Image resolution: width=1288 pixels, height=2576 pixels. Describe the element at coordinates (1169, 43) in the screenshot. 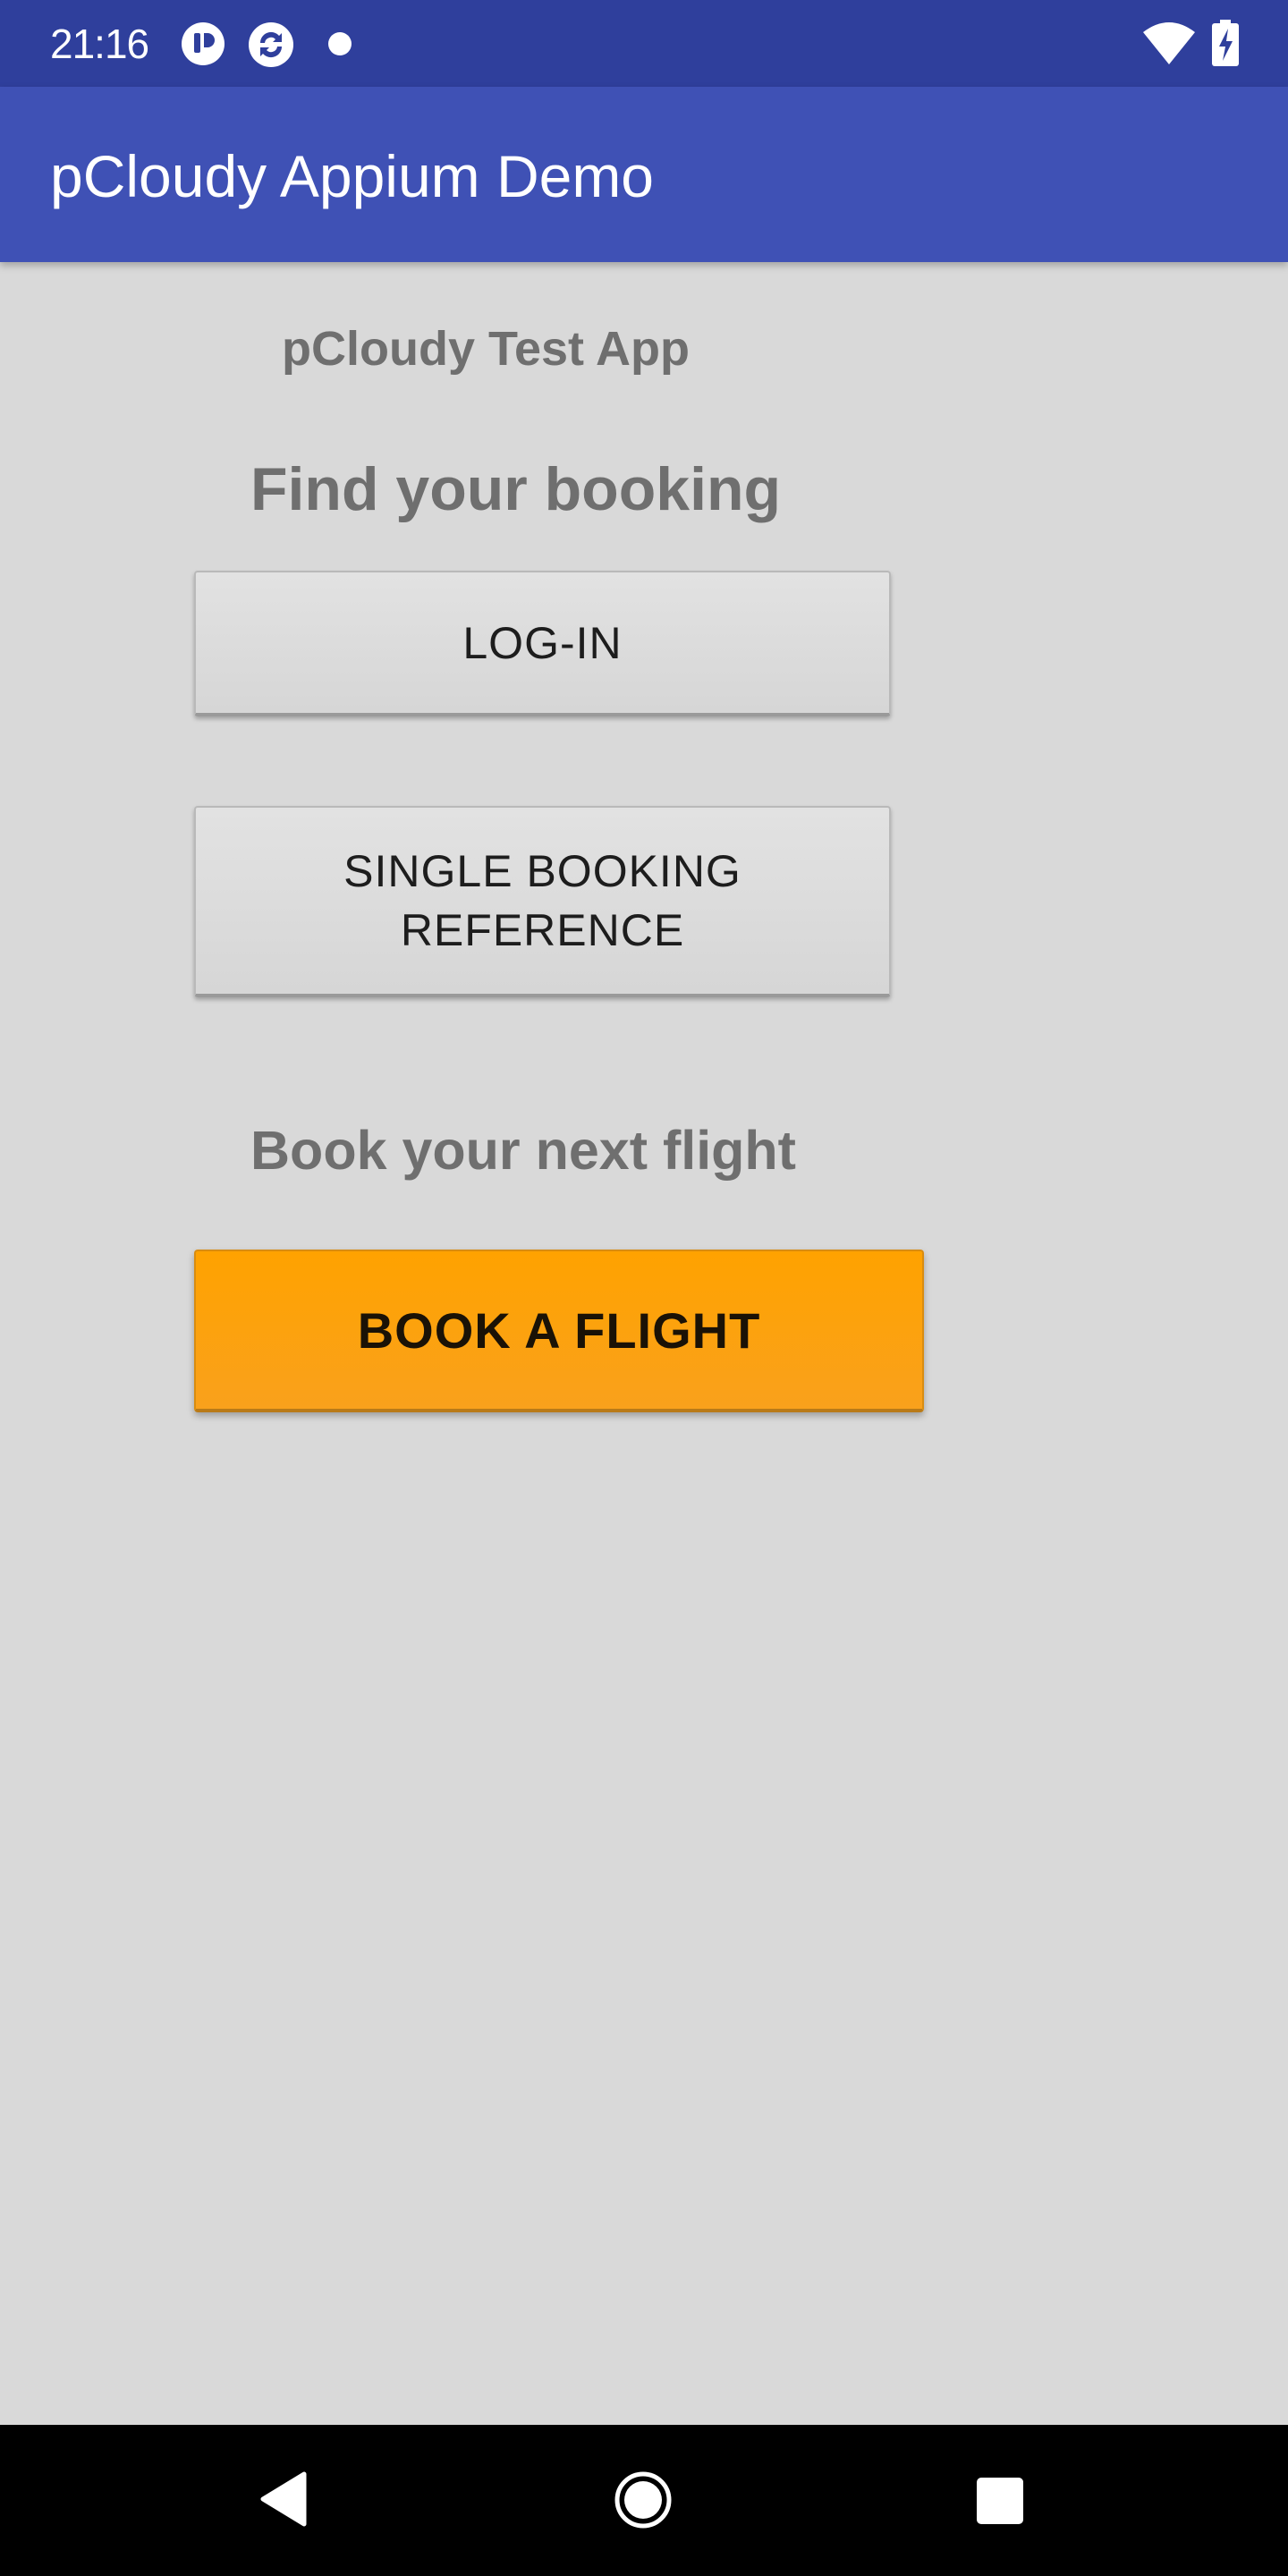

I see `wifi-icon` at that location.